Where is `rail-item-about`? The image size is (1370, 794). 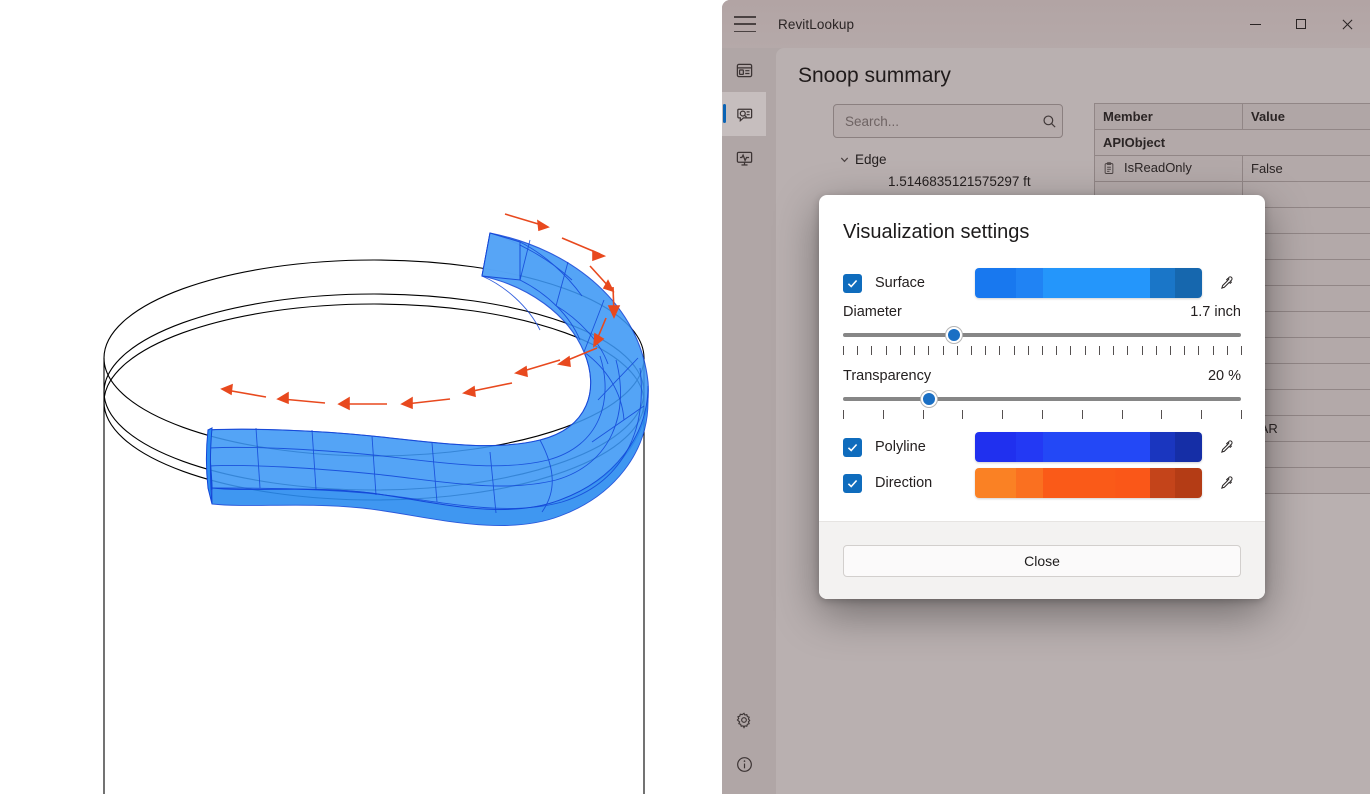
rail-item-about is located at coordinates (744, 764).